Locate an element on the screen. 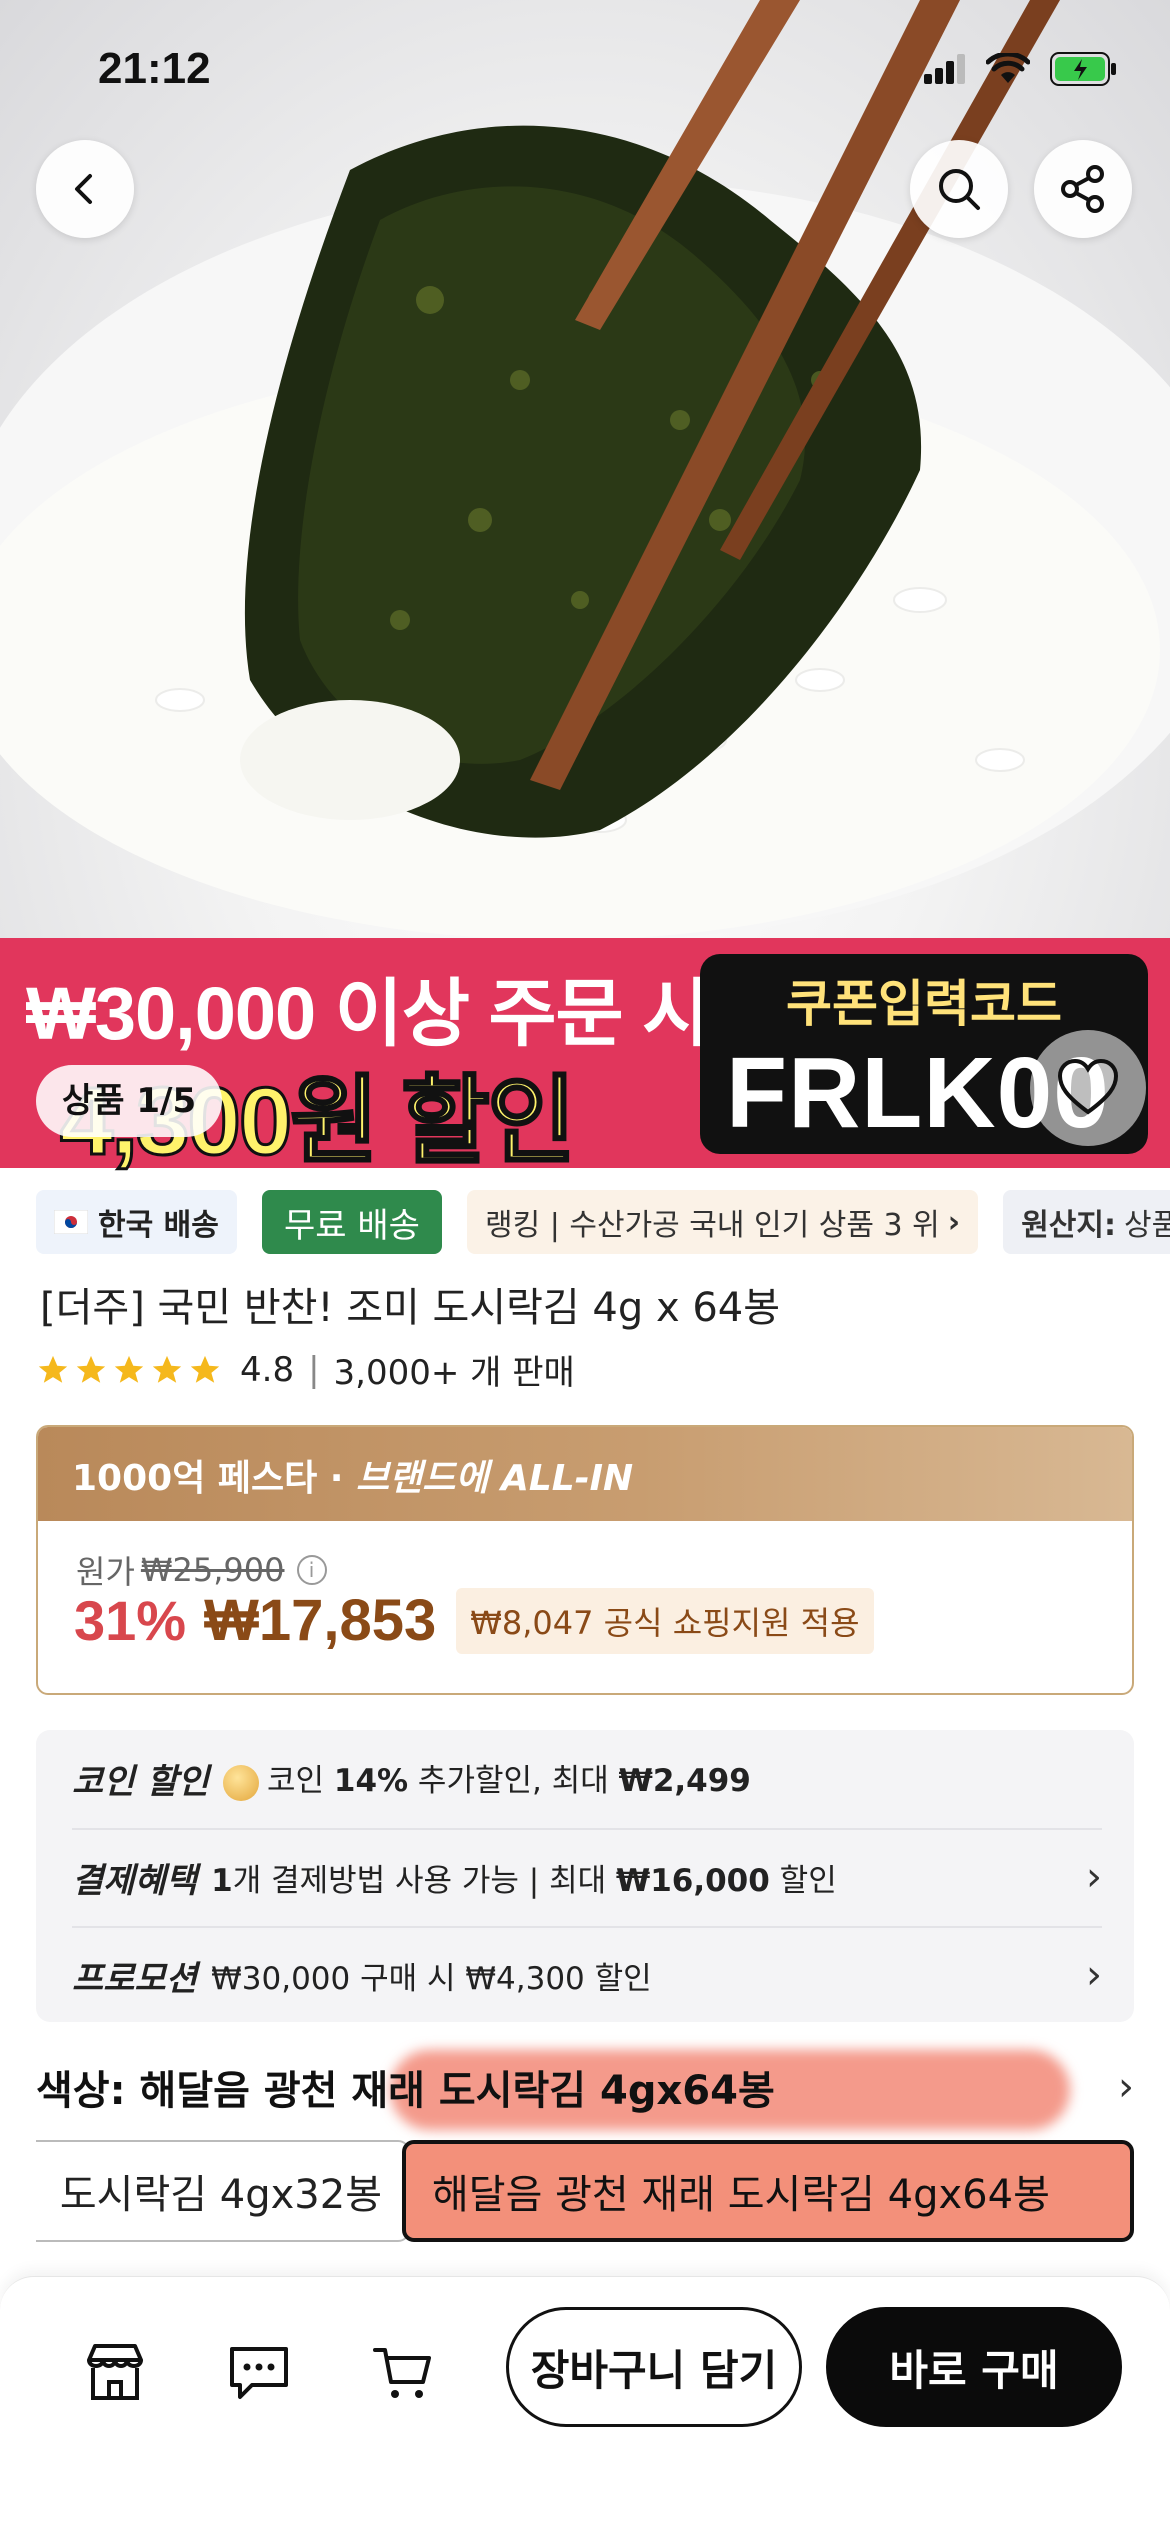 Image resolution: width=1170 pixels, height=2532 pixels. sold-count: 3,000+ 개 판매 is located at coordinates (454, 1373).